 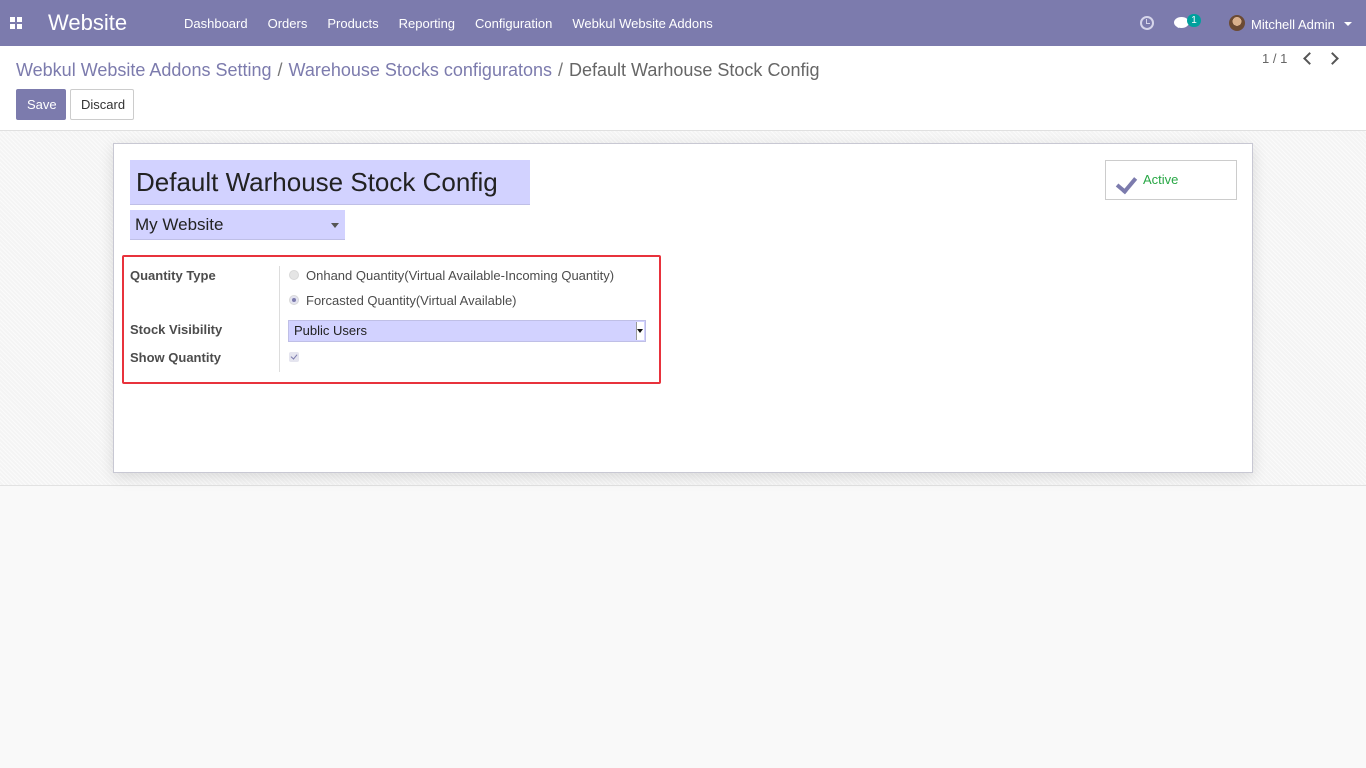 I want to click on menu-reporting: Reporting, so click(x=427, y=23).